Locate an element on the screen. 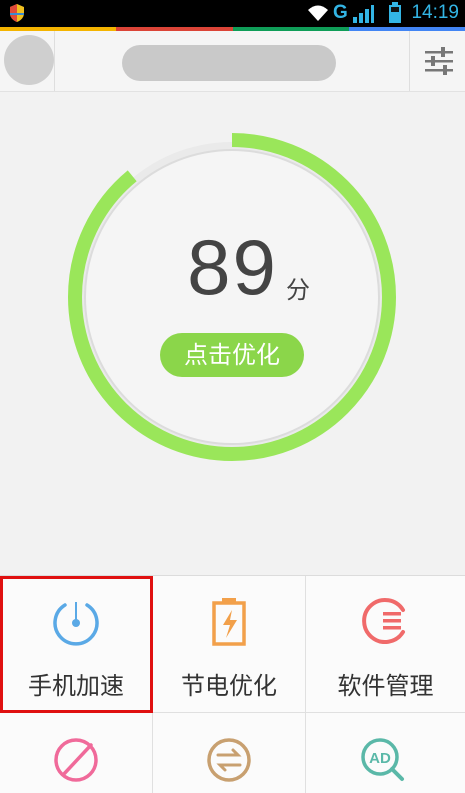 This screenshot has width=465, height=793. optimize-button: 点击优化 is located at coordinates (232, 355).